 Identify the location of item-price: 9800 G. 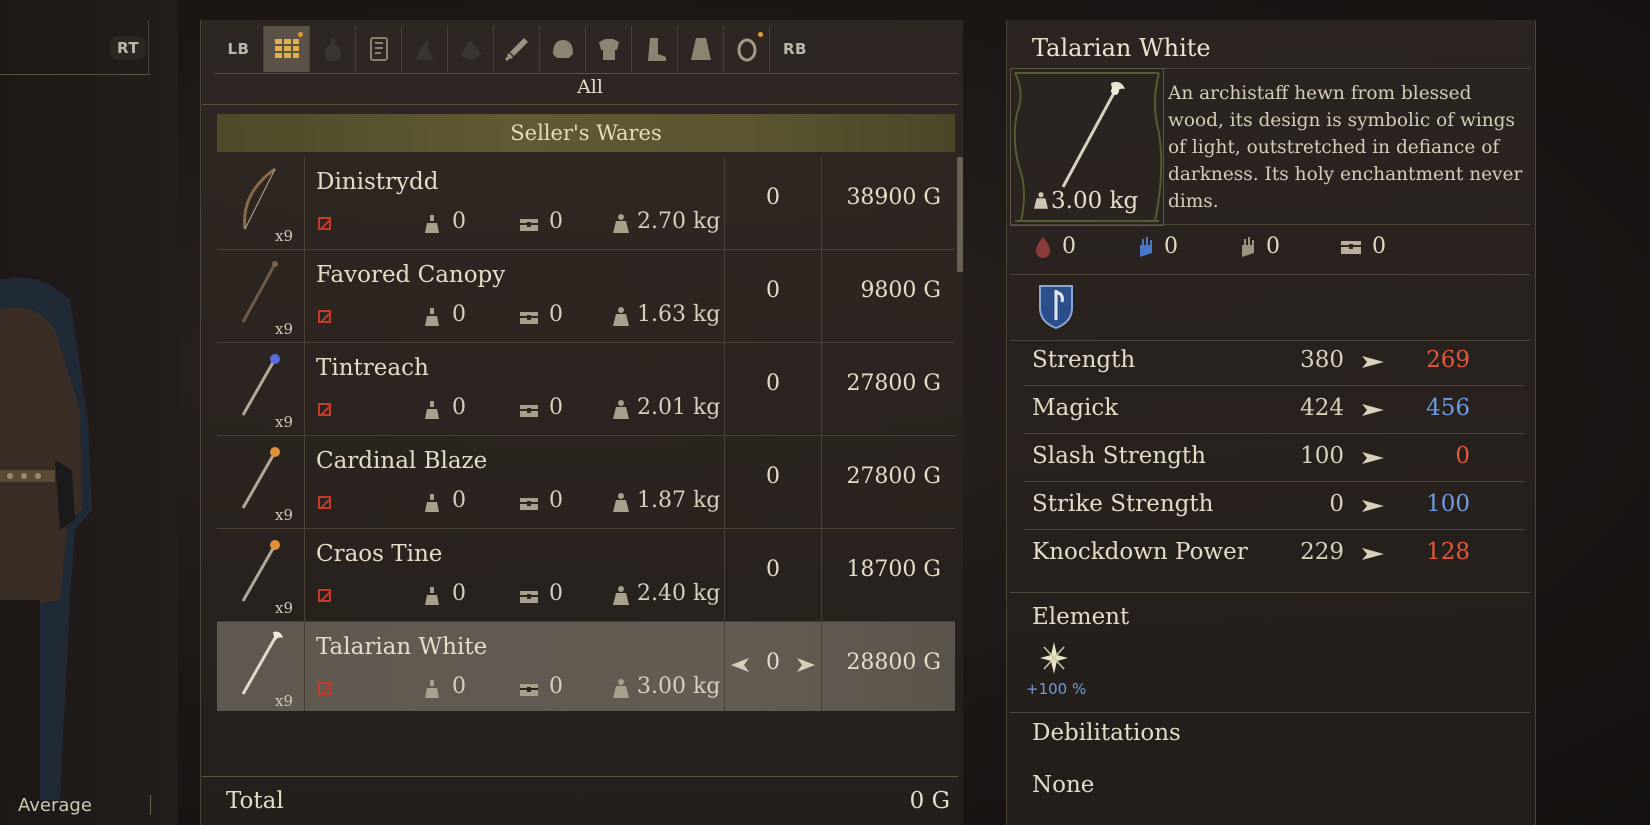
(900, 290).